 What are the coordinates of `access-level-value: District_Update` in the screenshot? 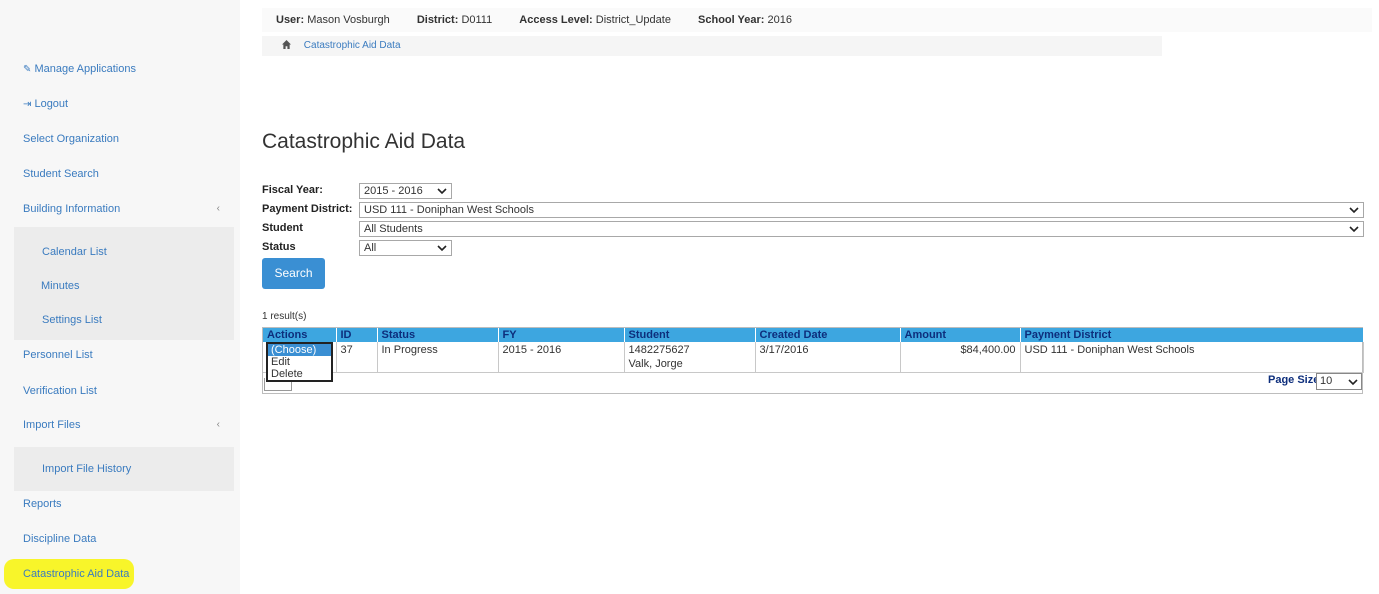 It's located at (633, 20).